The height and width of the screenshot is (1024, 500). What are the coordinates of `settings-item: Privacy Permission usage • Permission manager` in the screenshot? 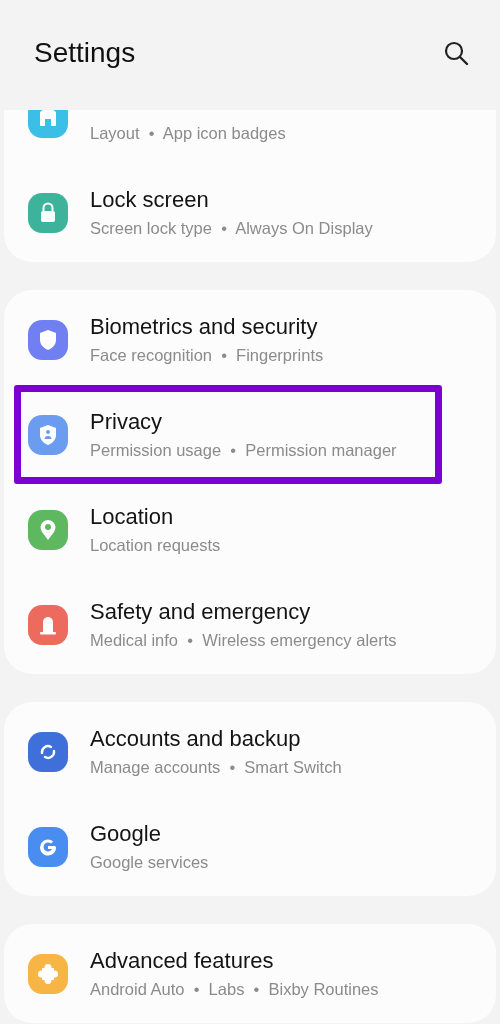 It's located at (250, 434).